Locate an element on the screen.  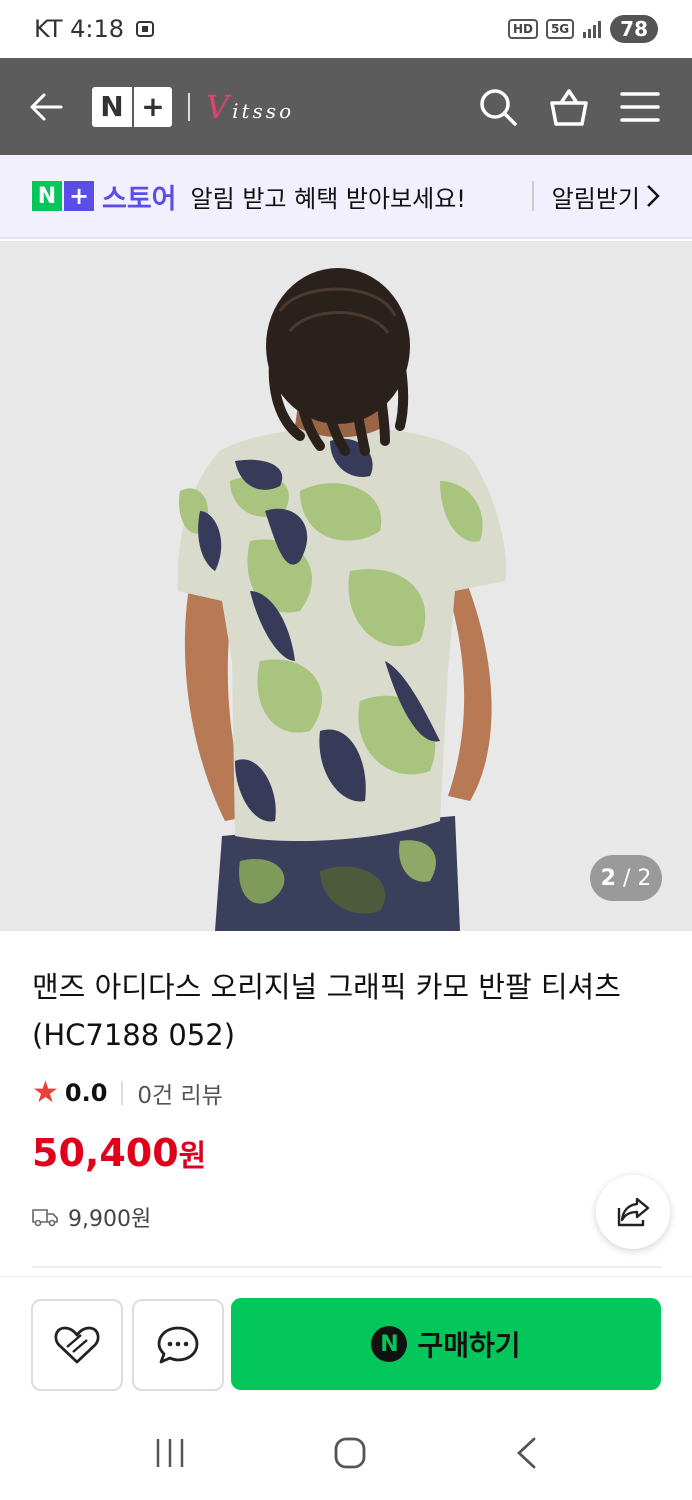
notification-subscribe-label: 알림받기 is located at coordinates (595, 198).